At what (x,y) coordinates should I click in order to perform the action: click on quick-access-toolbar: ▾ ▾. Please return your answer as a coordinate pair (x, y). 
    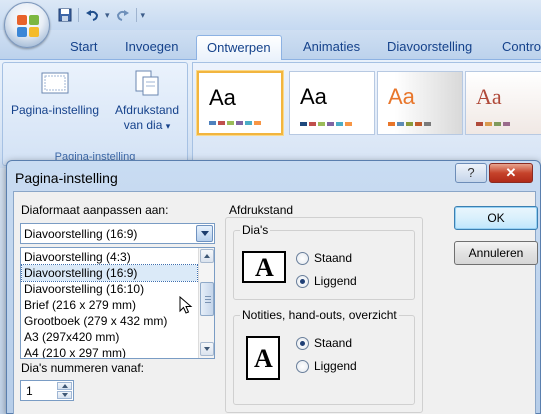
    Looking at the image, I should click on (100, 15).